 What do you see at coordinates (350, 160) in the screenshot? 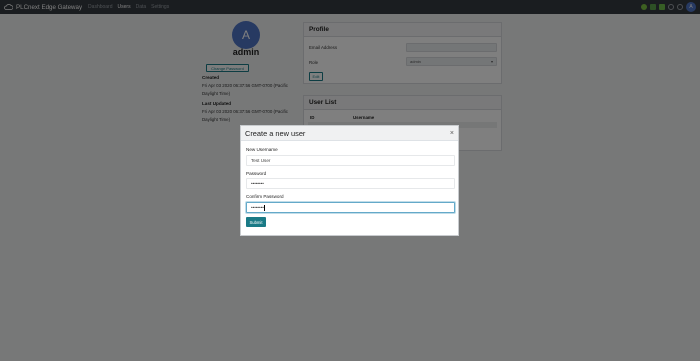
I see `new-username-field: Test User` at bounding box center [350, 160].